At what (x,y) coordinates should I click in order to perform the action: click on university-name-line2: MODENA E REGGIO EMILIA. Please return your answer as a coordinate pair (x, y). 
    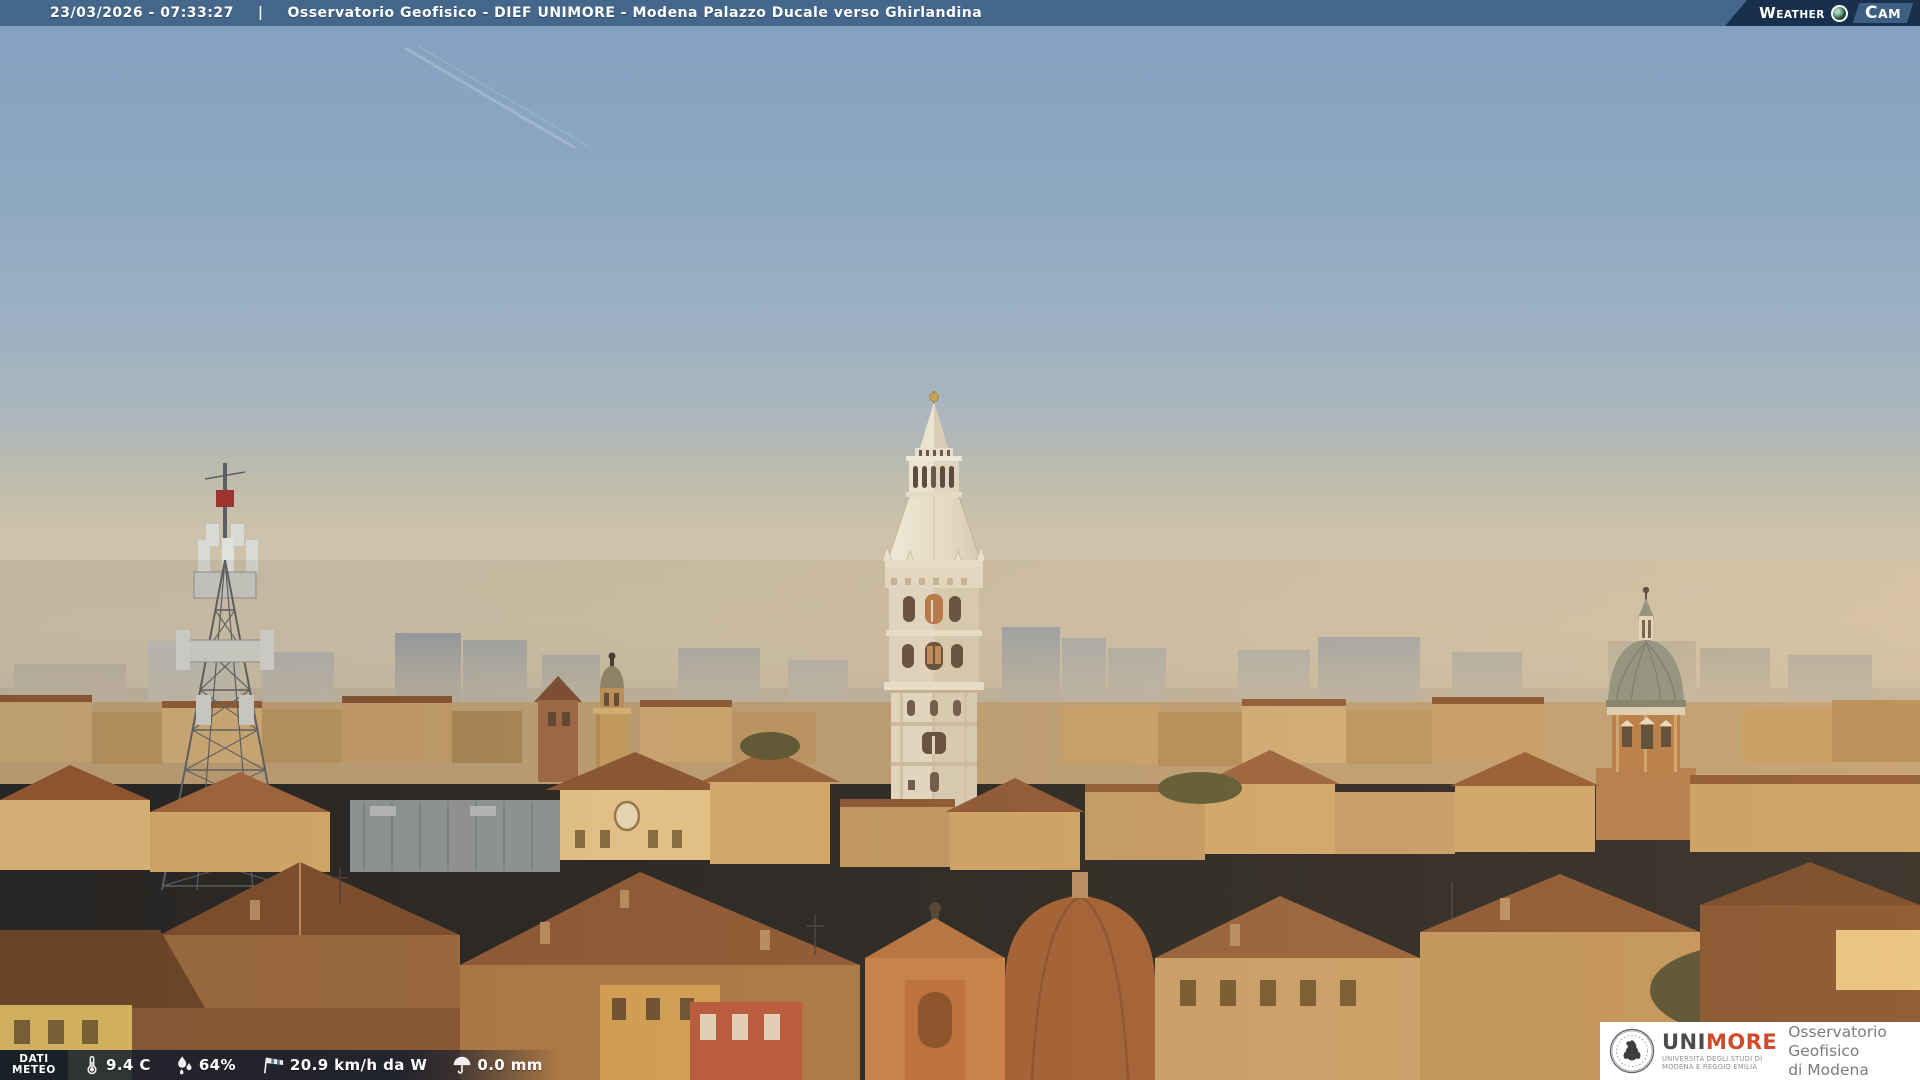
    Looking at the image, I should click on (1710, 1066).